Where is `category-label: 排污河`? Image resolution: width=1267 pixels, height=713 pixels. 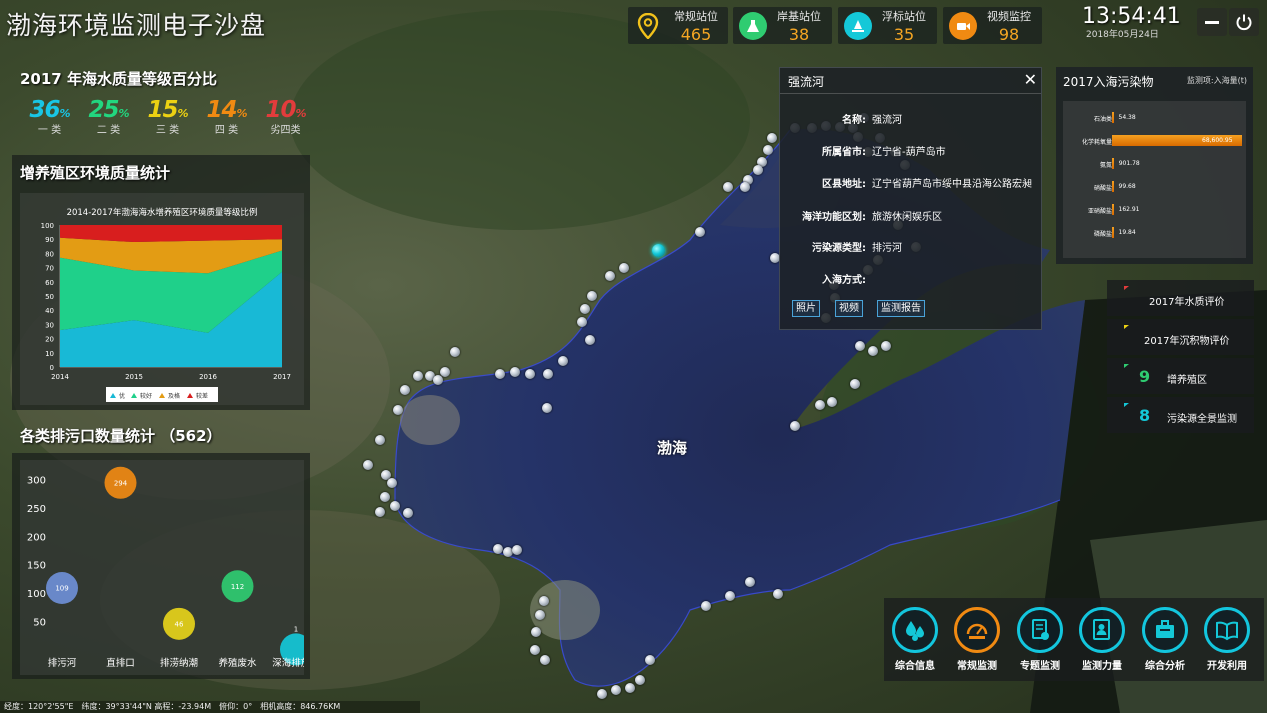 category-label: 排污河 is located at coordinates (62, 663).